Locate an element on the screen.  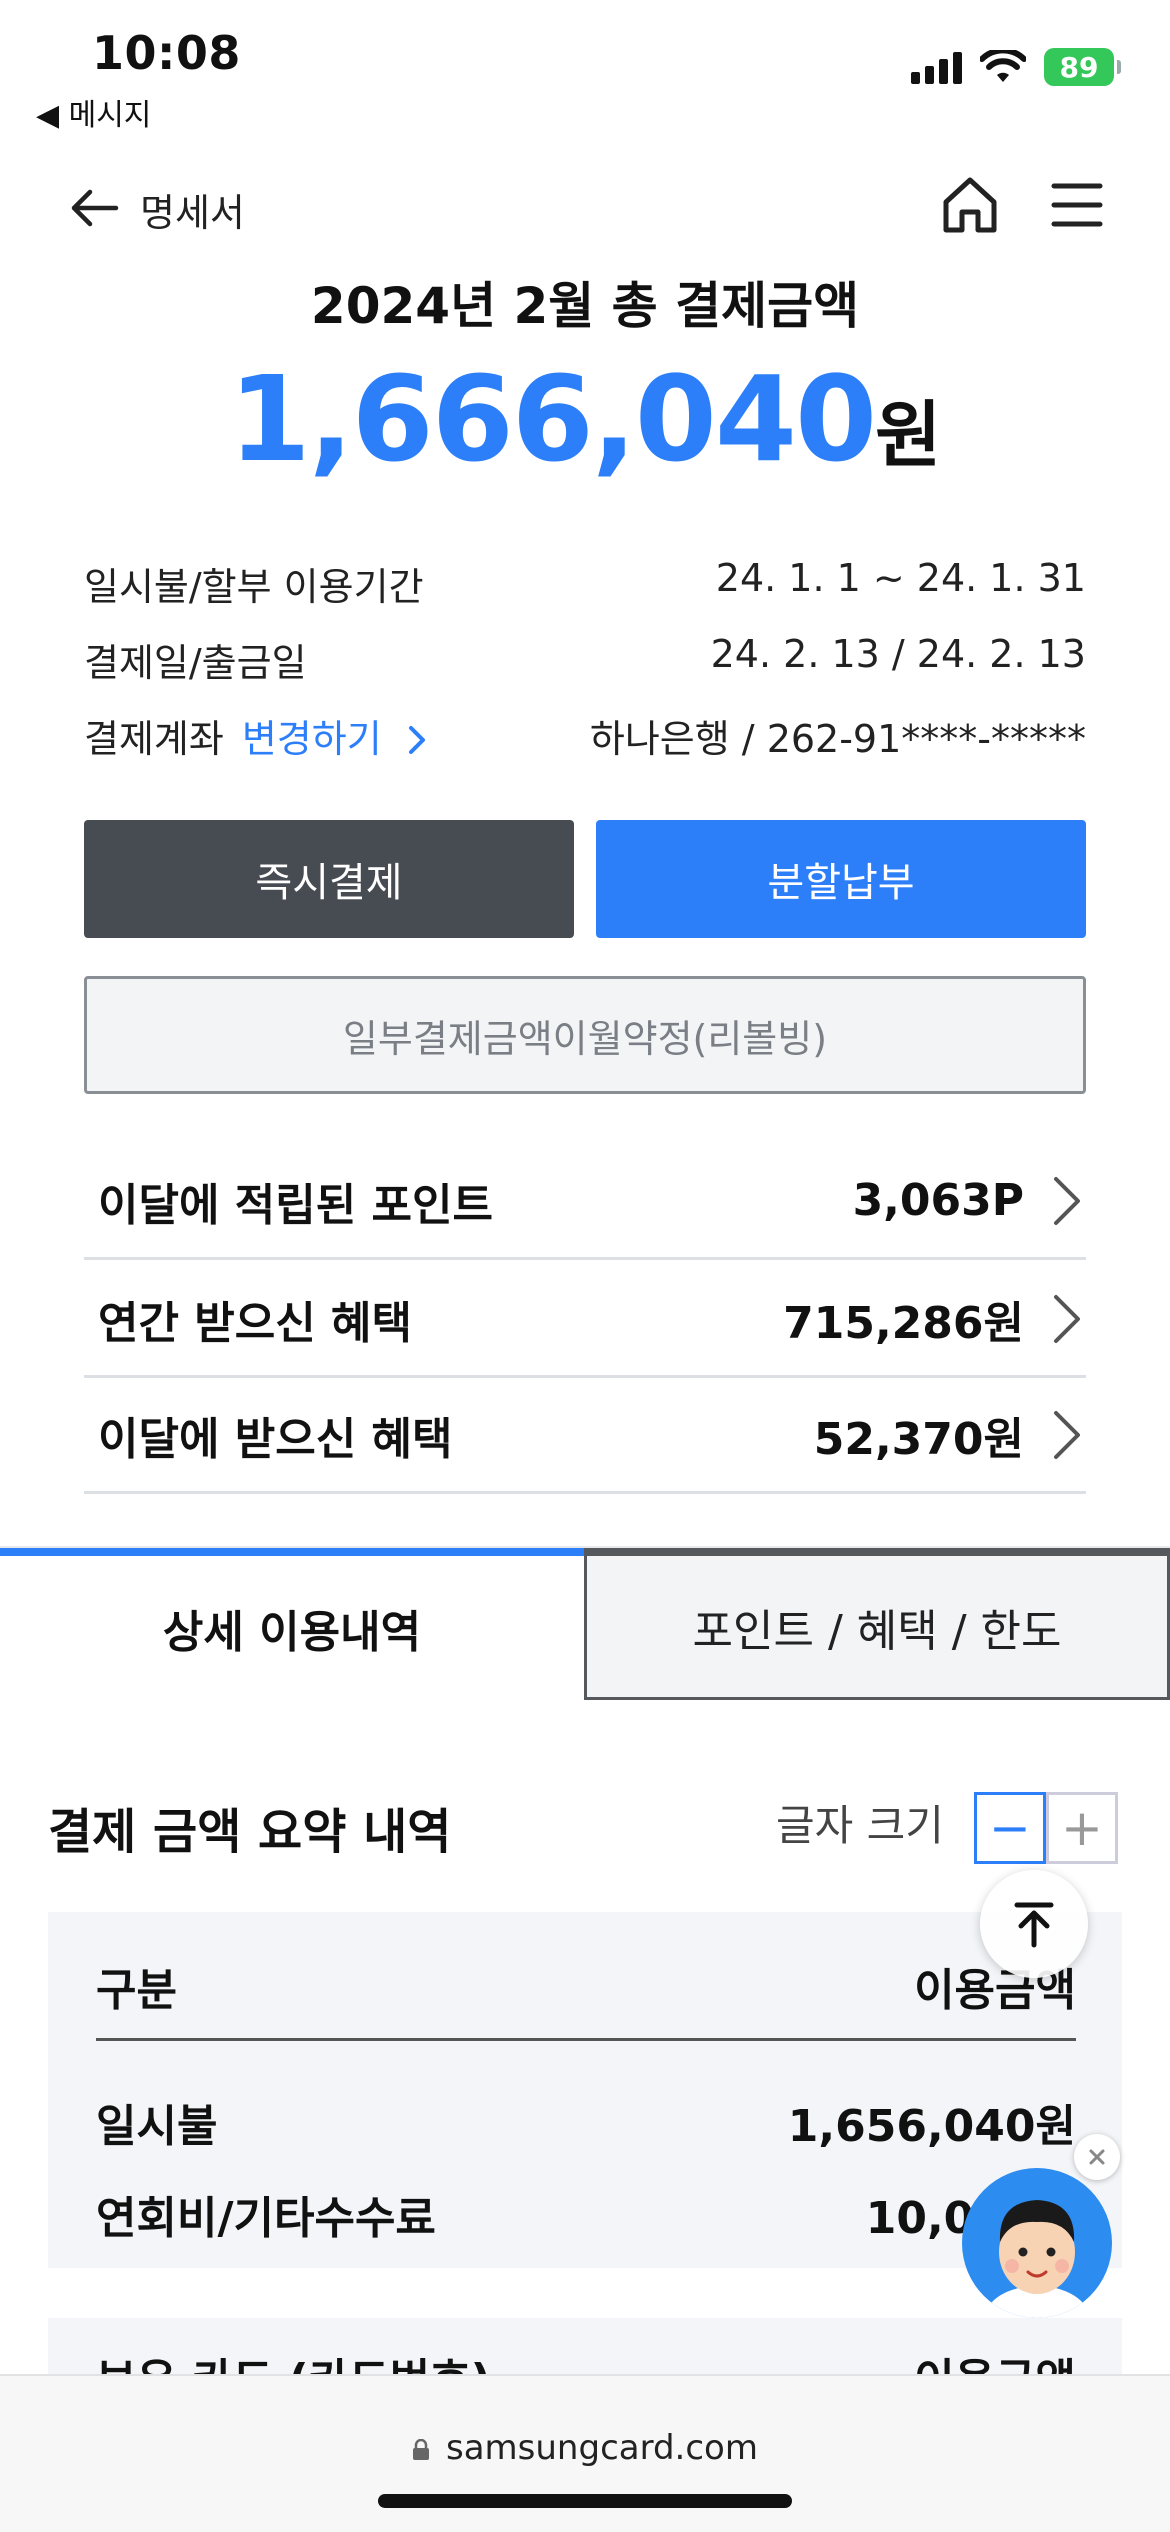
annual-benefits-value: 715,286원 is located at coordinates (903, 1323).